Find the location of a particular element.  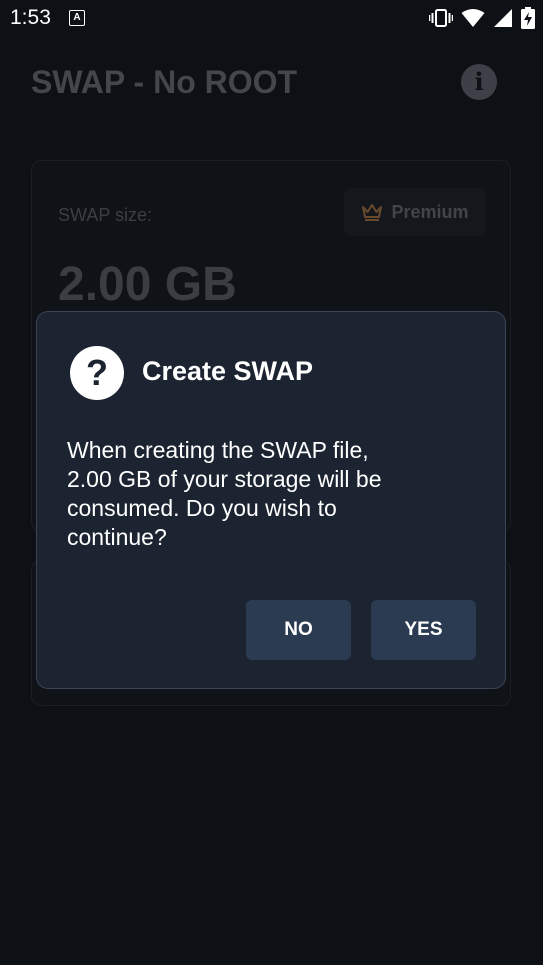

app-title: SWAP - No ROOT is located at coordinates (164, 82).